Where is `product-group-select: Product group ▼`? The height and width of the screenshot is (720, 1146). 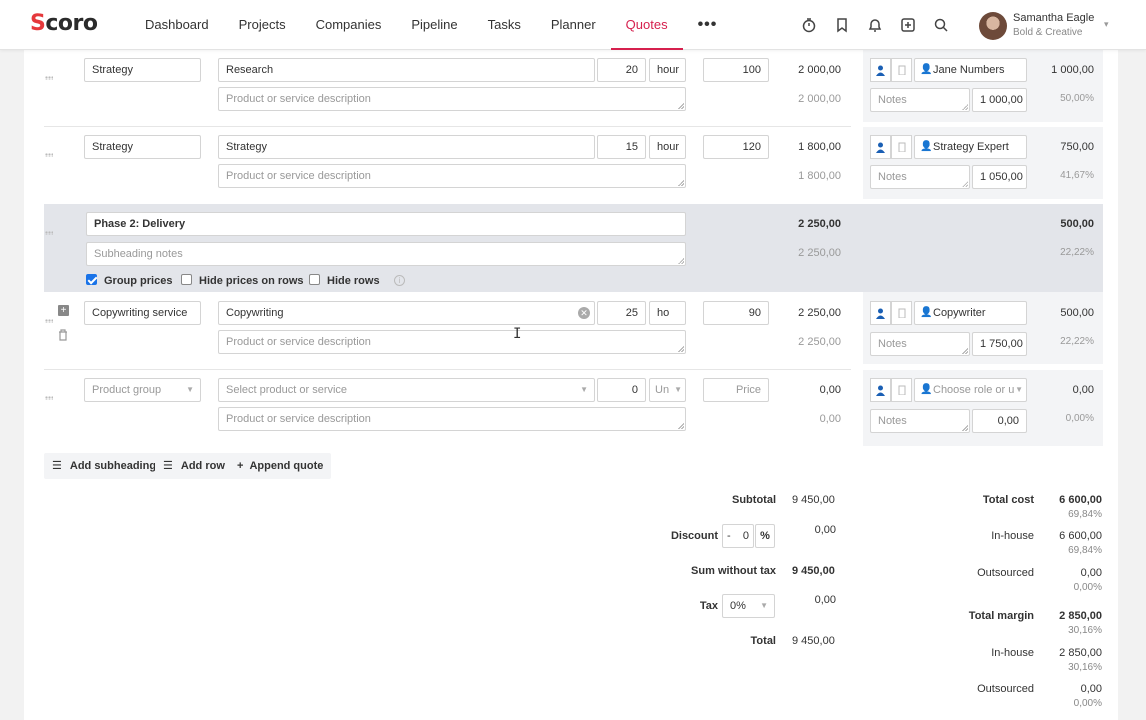
product-group-select: Product group ▼ is located at coordinates (142, 390).